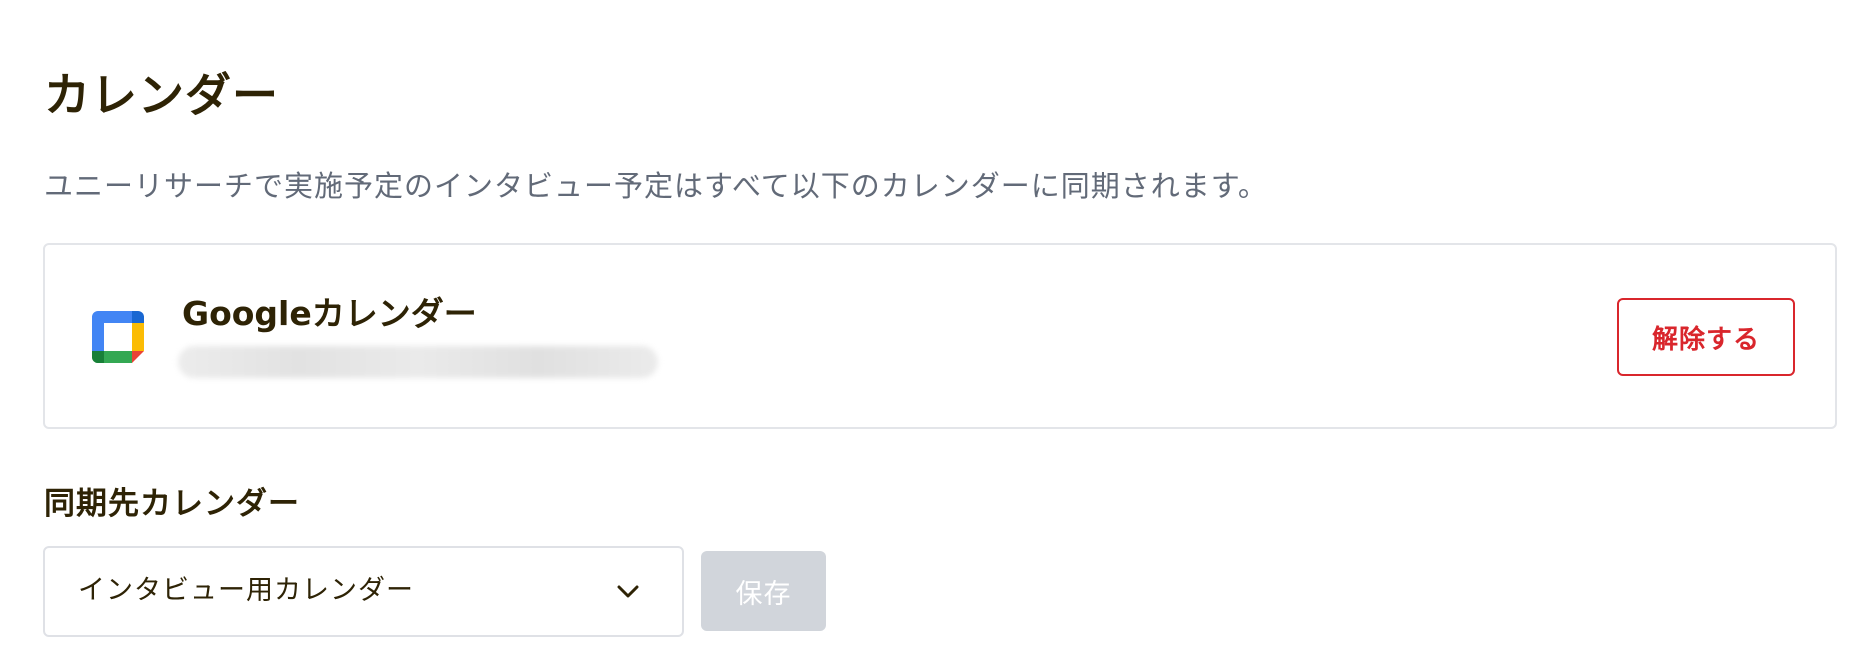 Image resolution: width=1854 pixels, height=662 pixels. What do you see at coordinates (161, 94) in the screenshot?
I see `page-title: カレンダー` at bounding box center [161, 94].